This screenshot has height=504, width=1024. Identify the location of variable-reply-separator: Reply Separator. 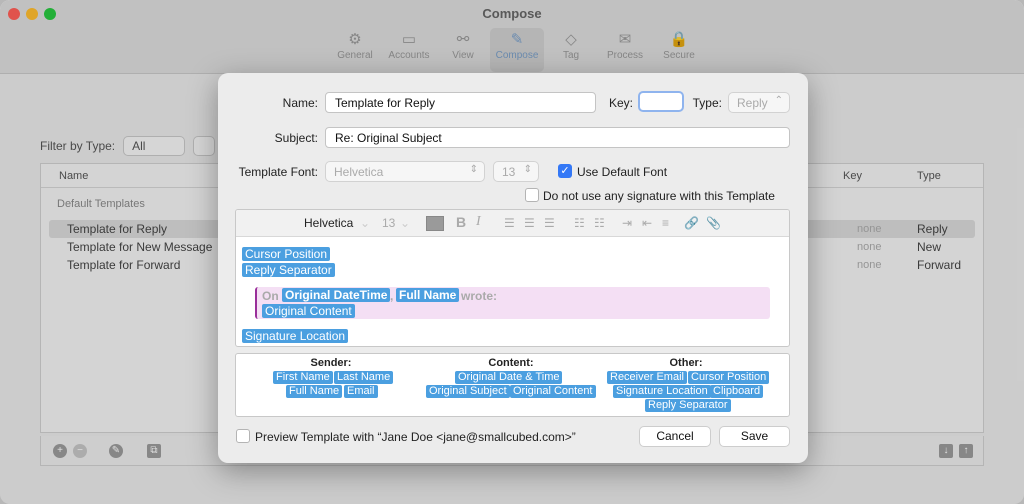
(688, 405).